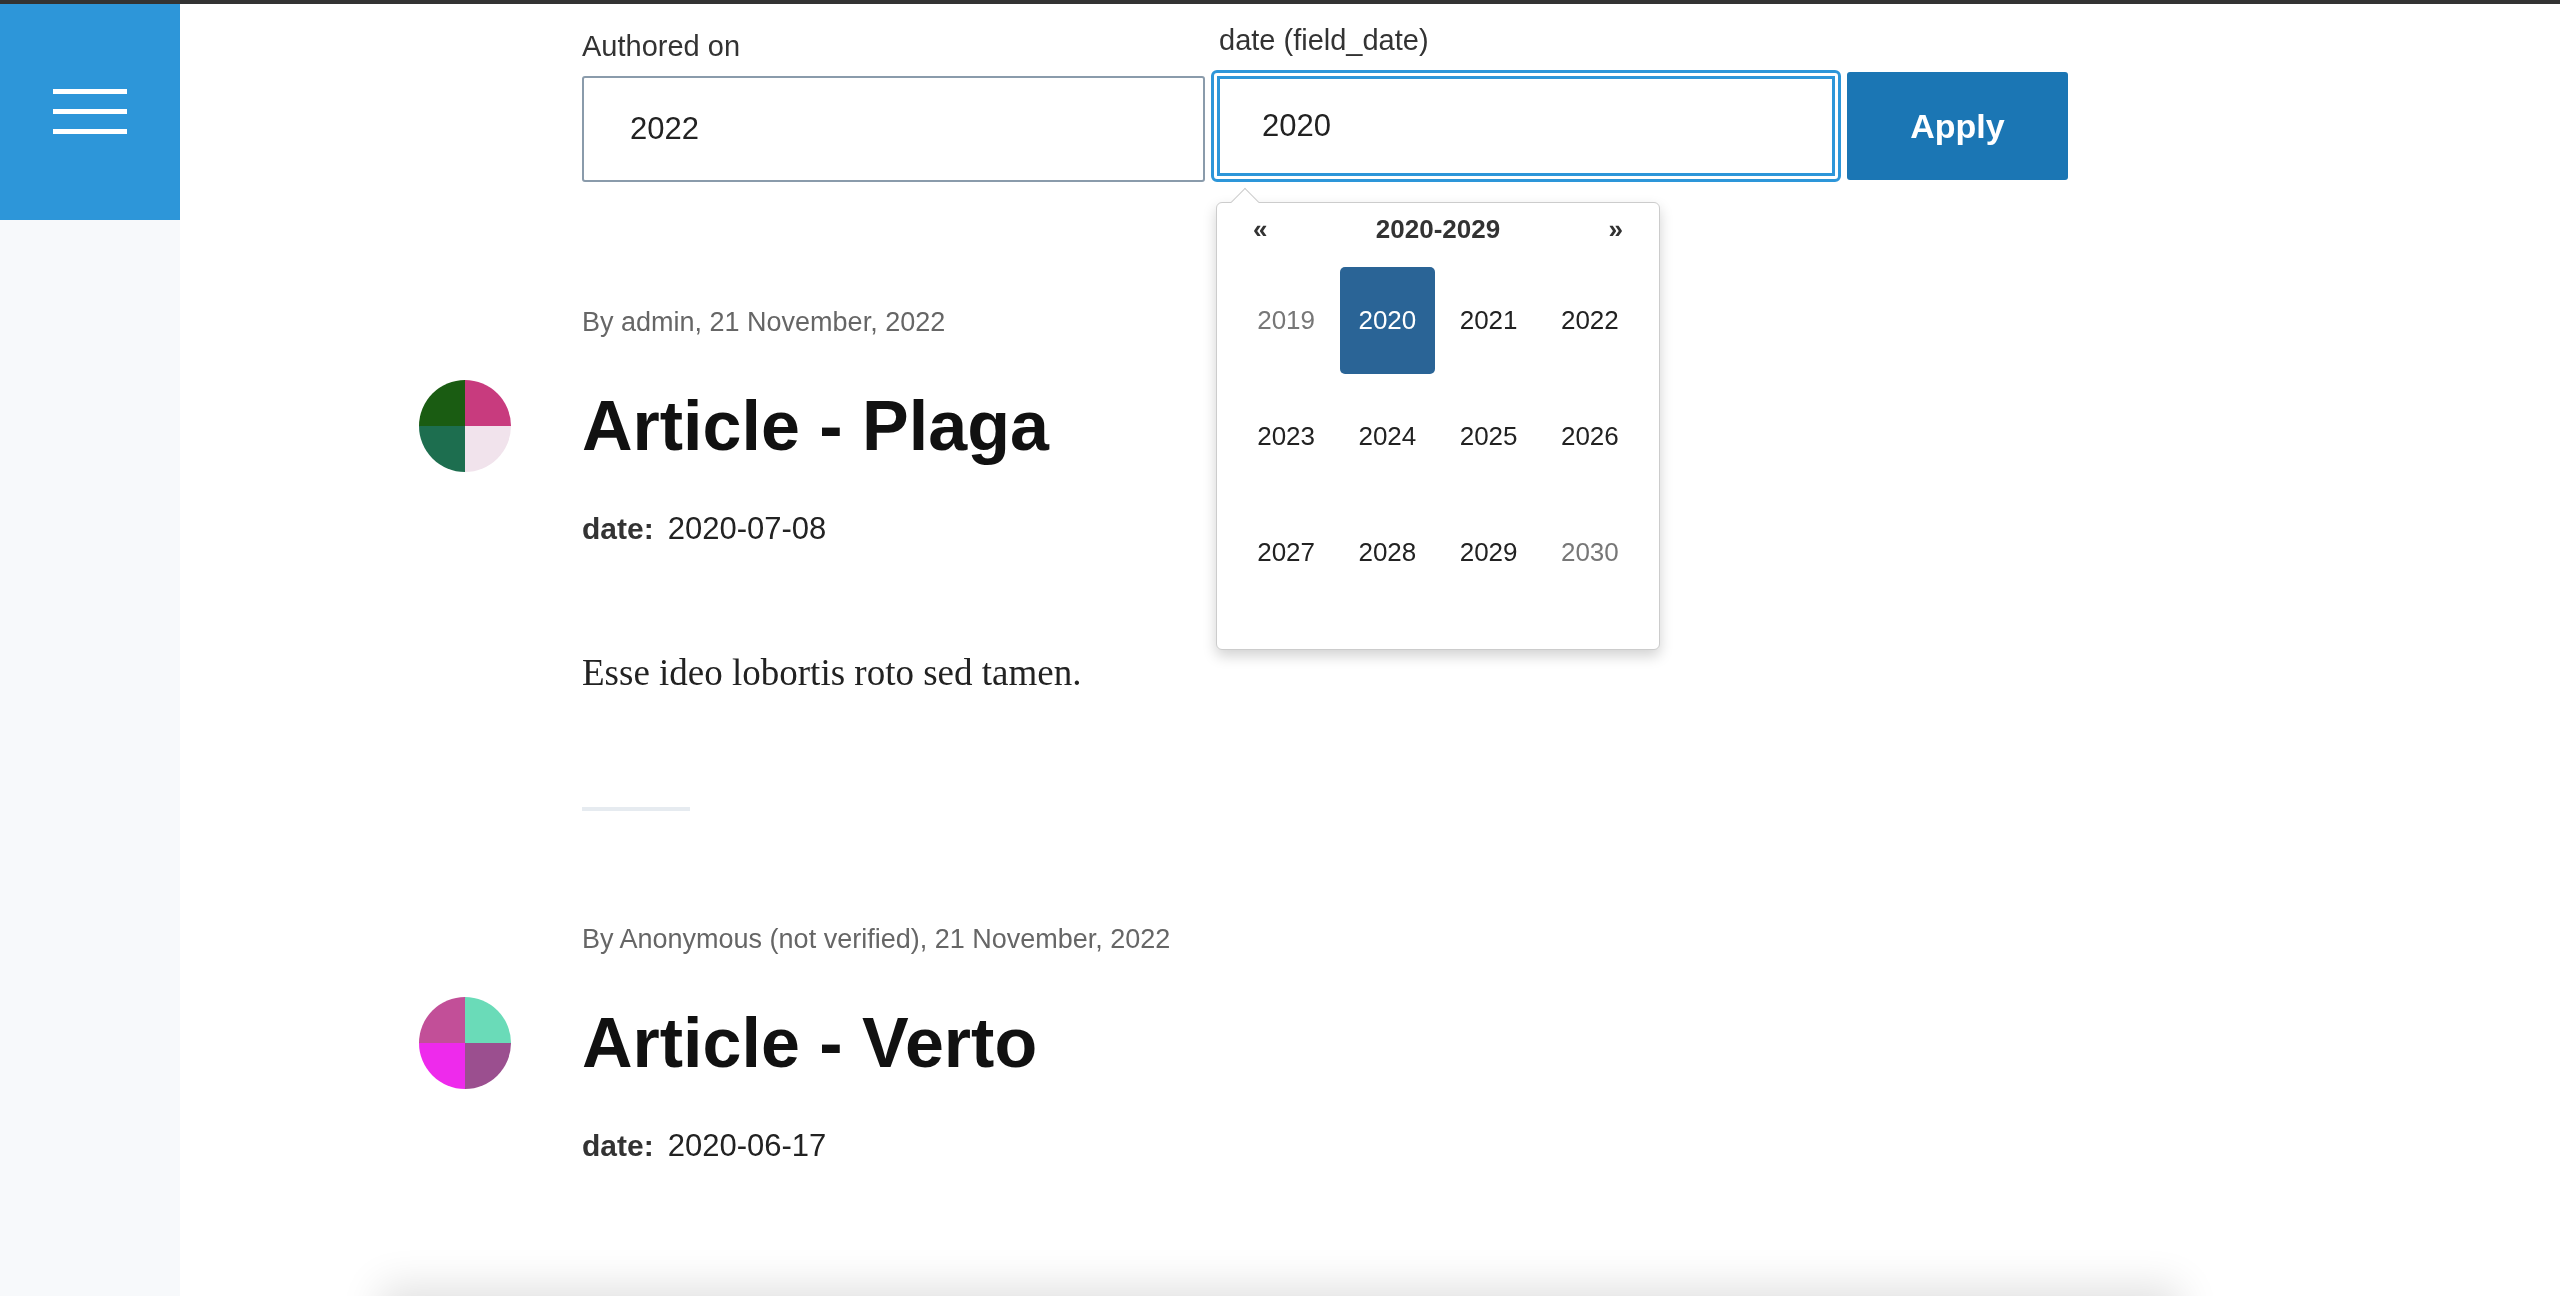 The height and width of the screenshot is (1296, 2560). Describe the element at coordinates (747, 1145) in the screenshot. I see `field-value: 2020-06-17` at that location.